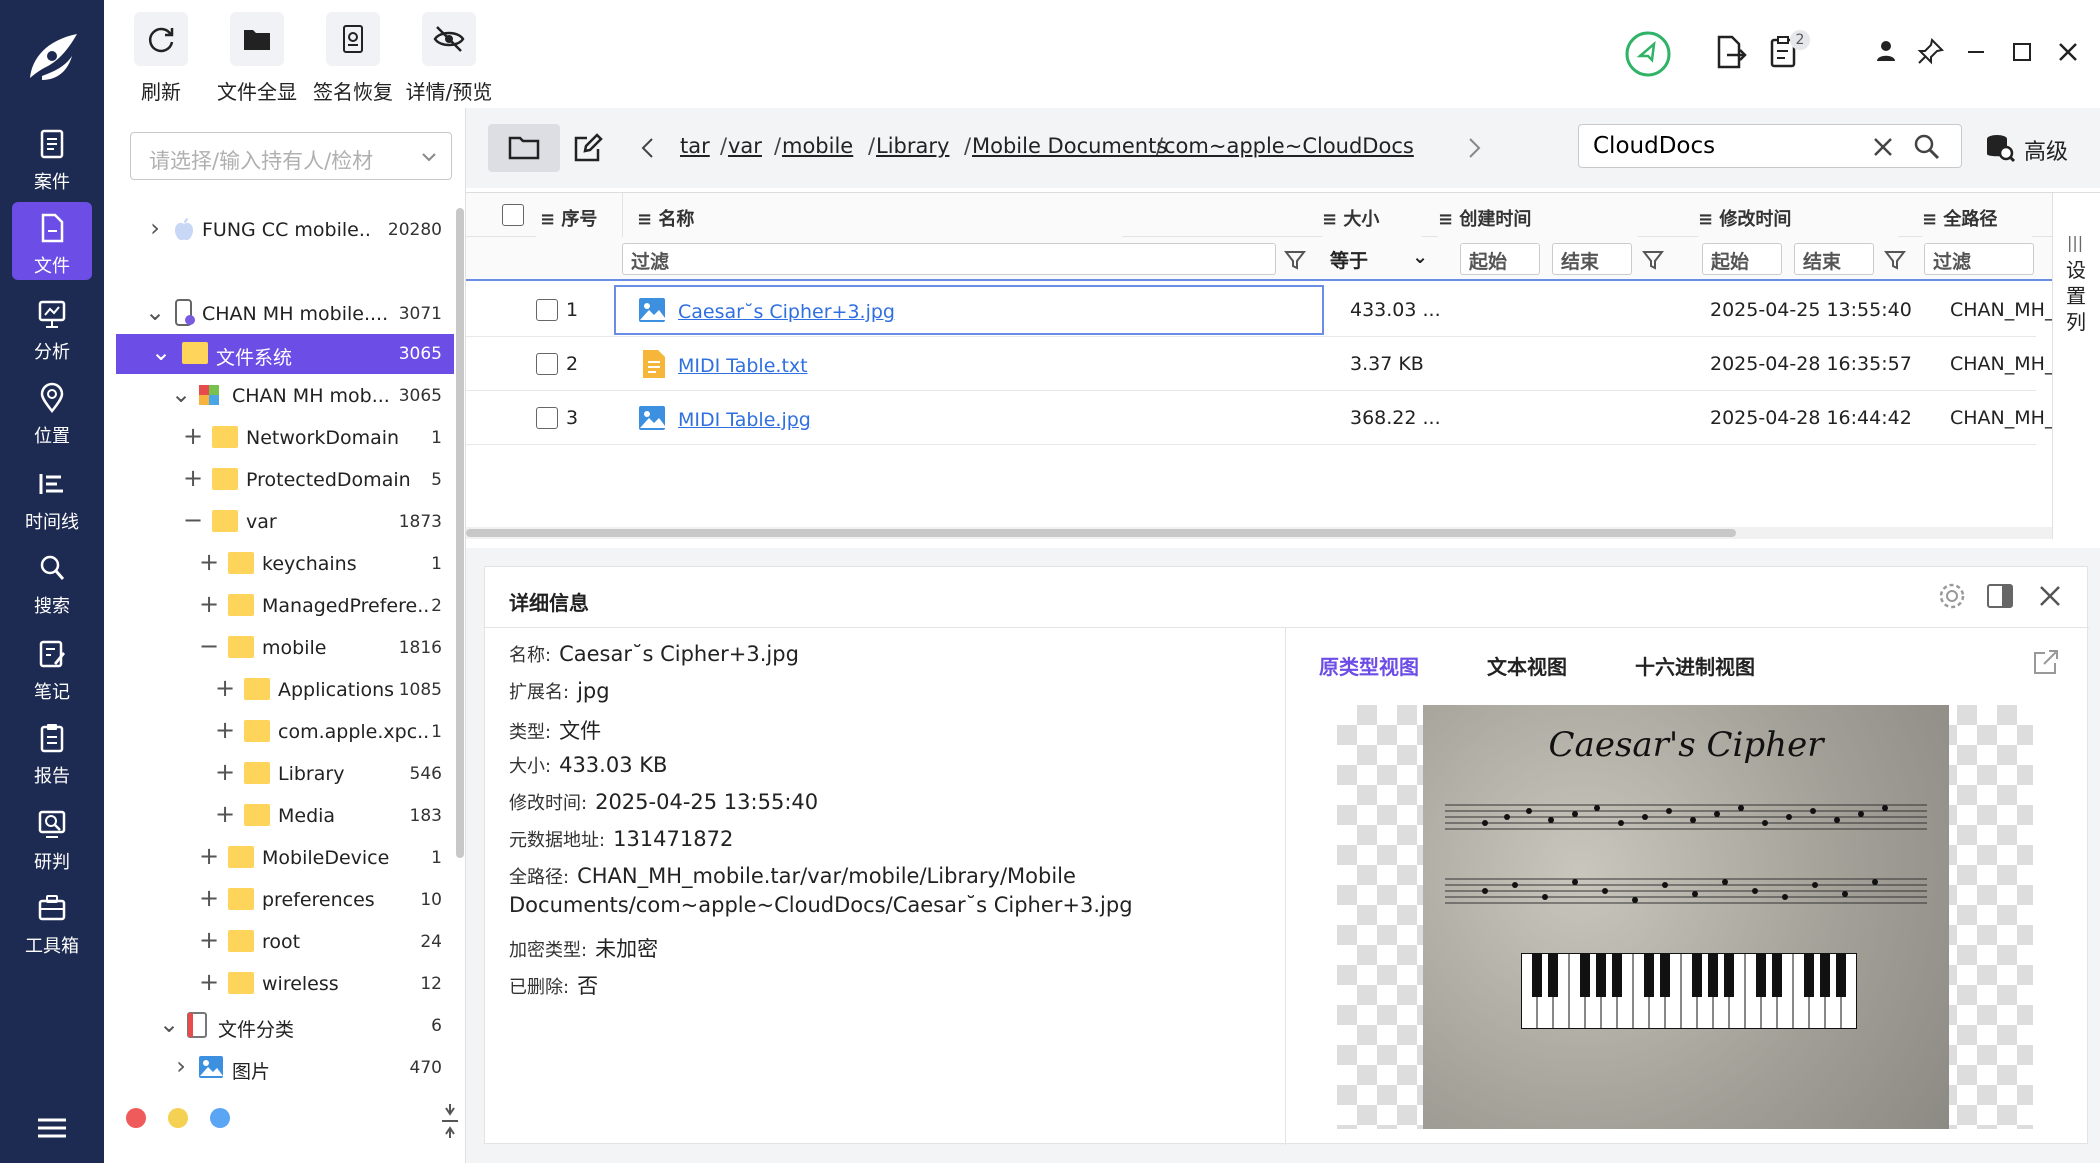  What do you see at coordinates (1742, 259) in the screenshot?
I see `modified-start-input: 起始` at bounding box center [1742, 259].